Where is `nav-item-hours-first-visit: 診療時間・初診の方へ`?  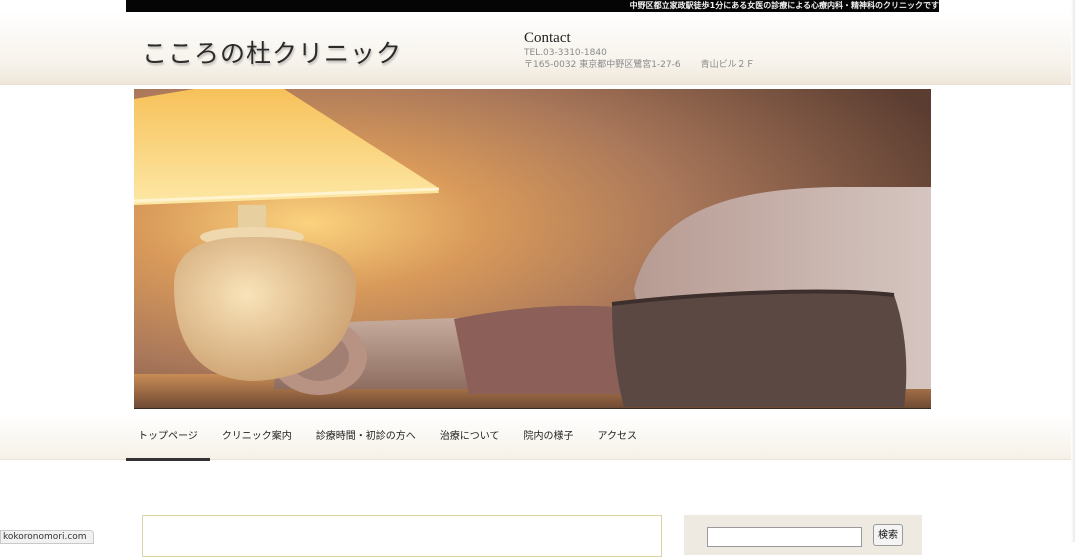
nav-item-hours-first-visit: 診療時間・初診の方へ is located at coordinates (366, 437).